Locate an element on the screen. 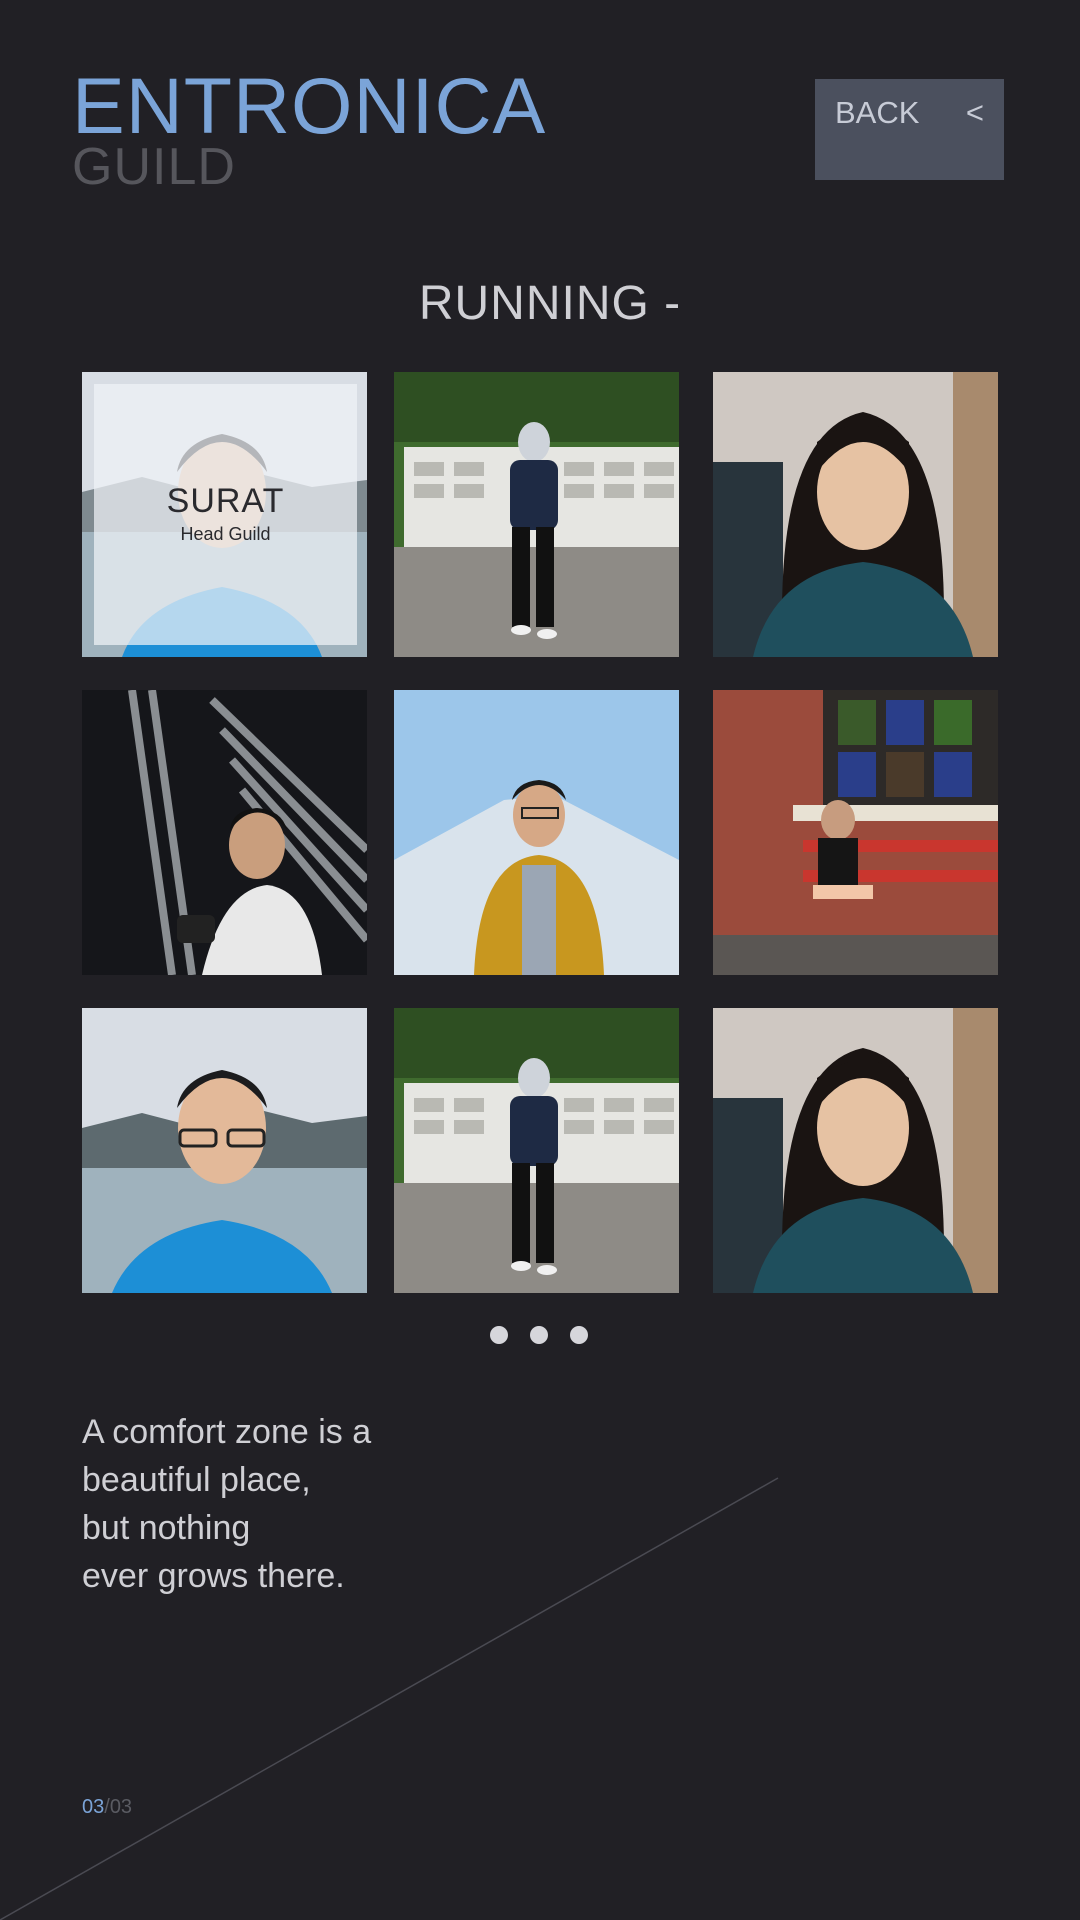  quote-line-4: ever grows there. is located at coordinates (213, 1576).